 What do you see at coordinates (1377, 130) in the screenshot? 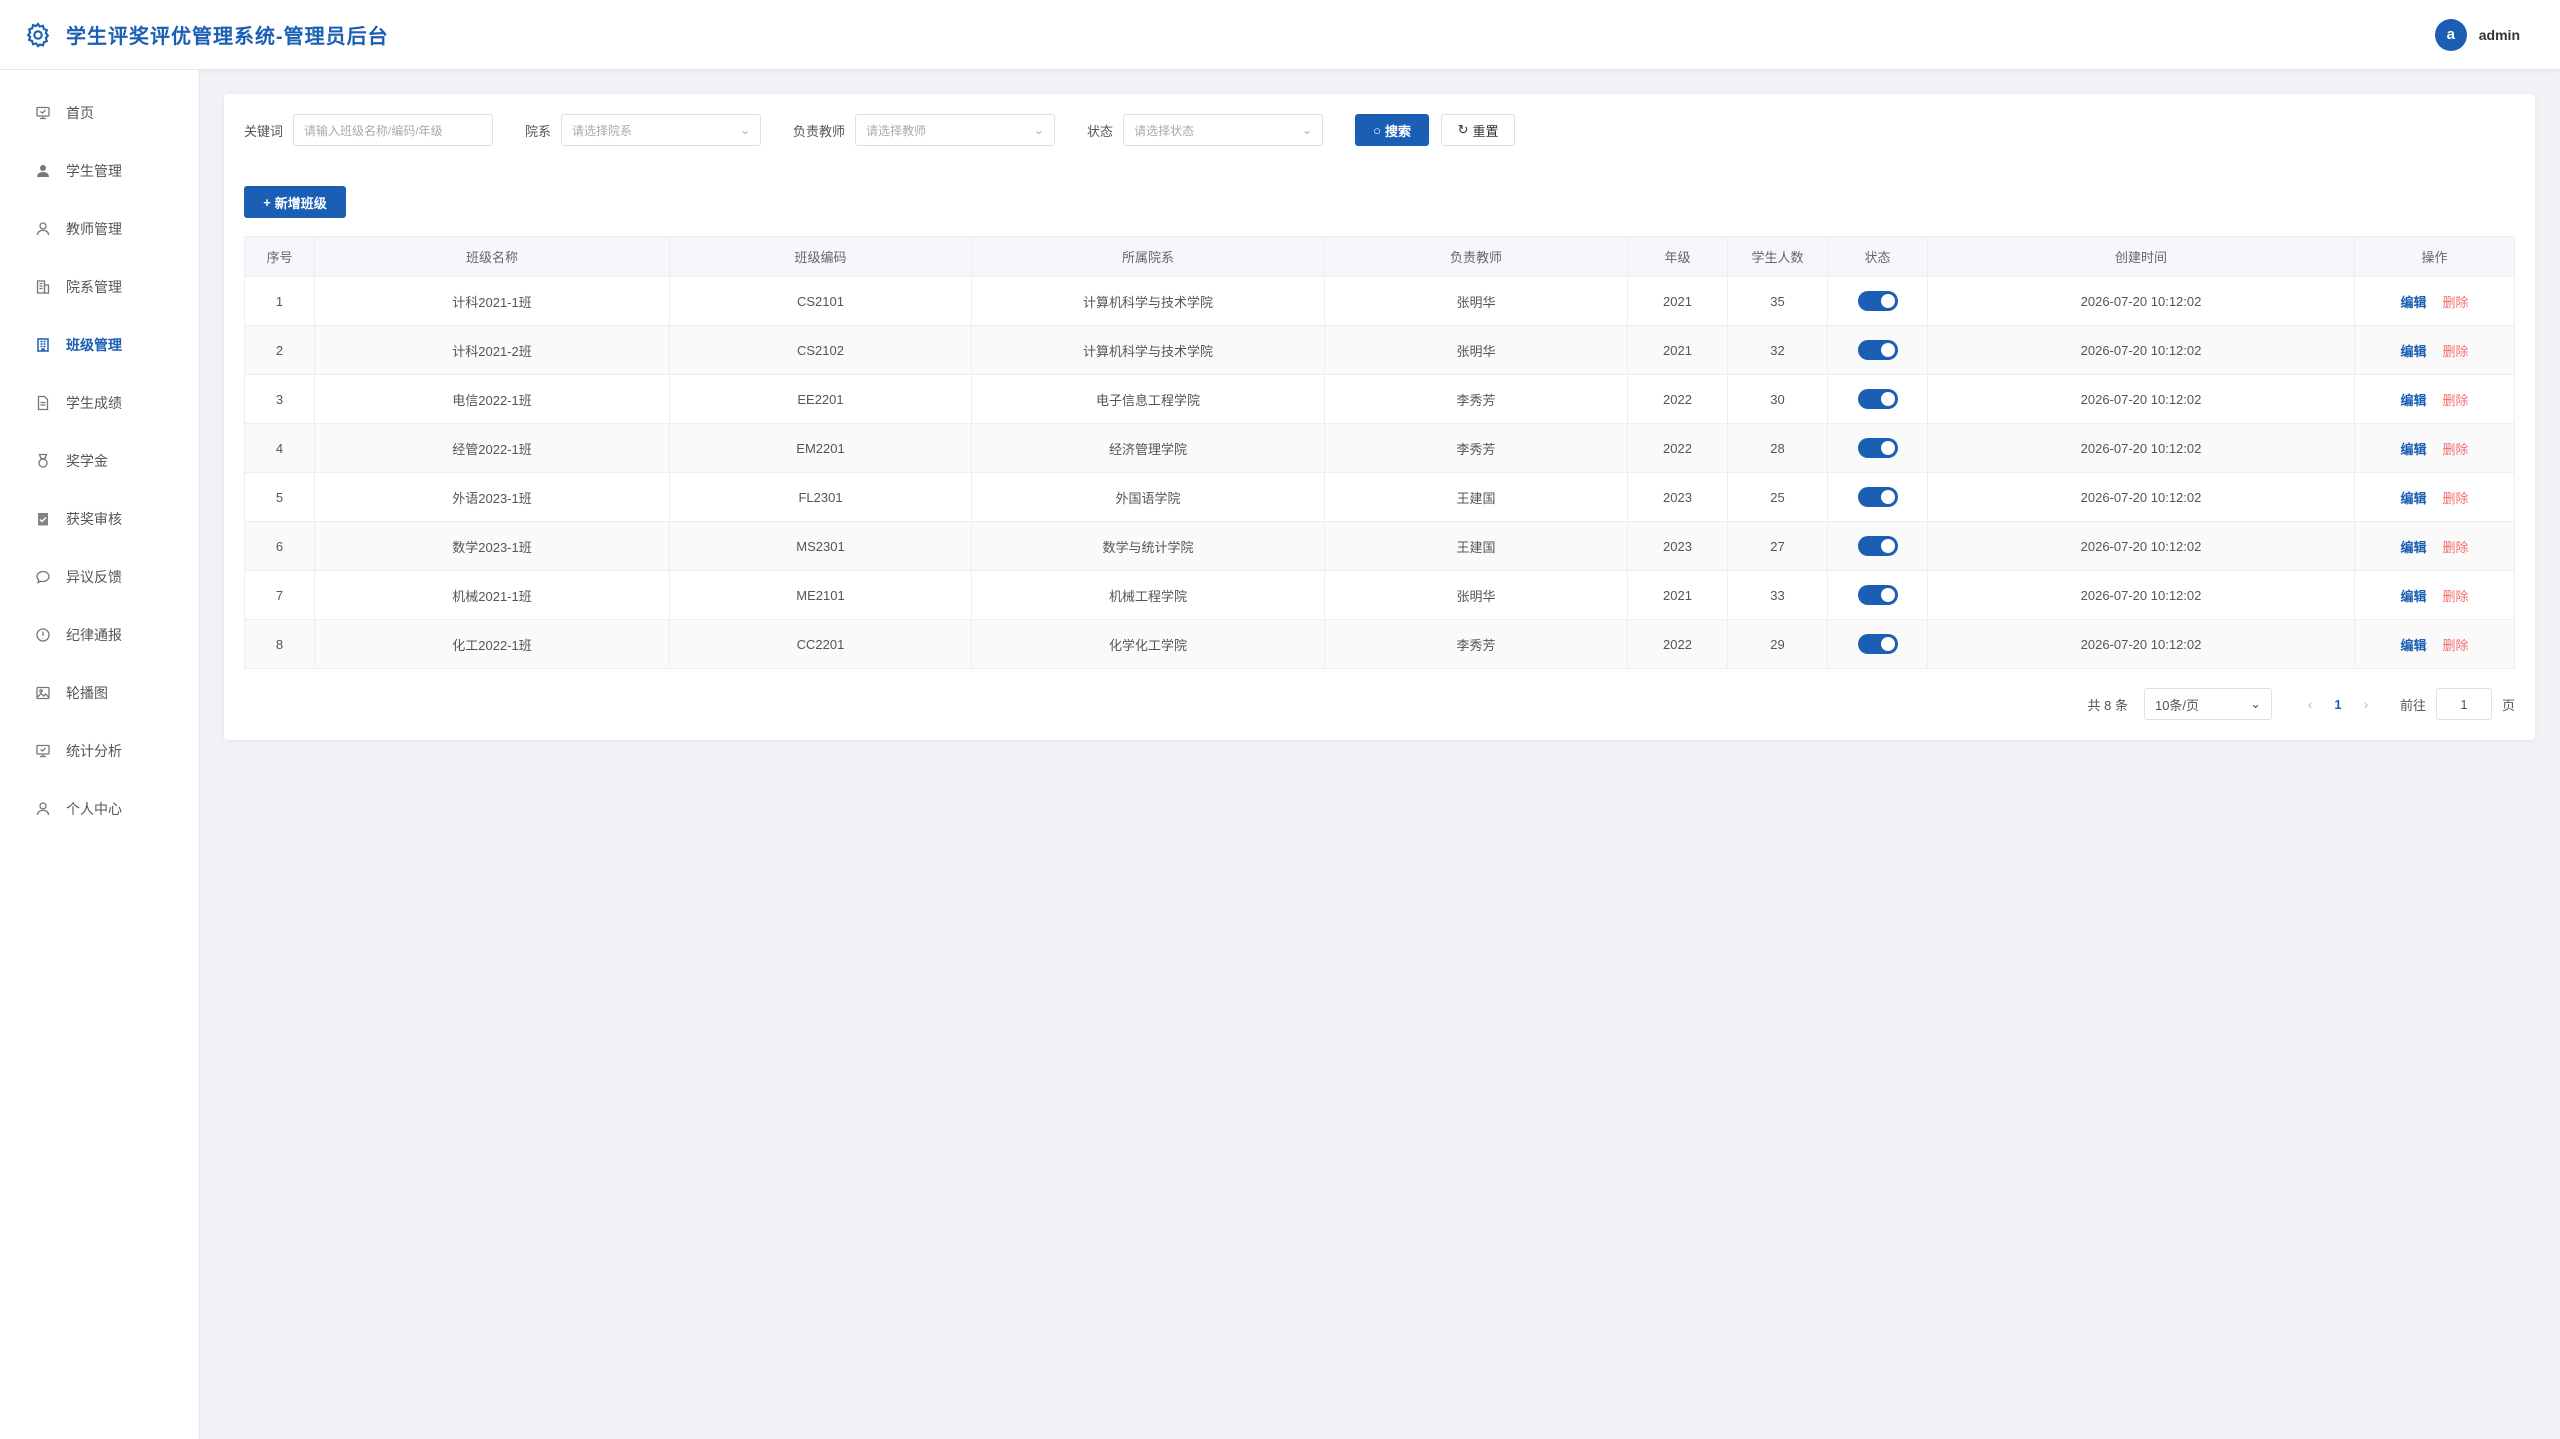
I see `search-icon: ○` at bounding box center [1377, 130].